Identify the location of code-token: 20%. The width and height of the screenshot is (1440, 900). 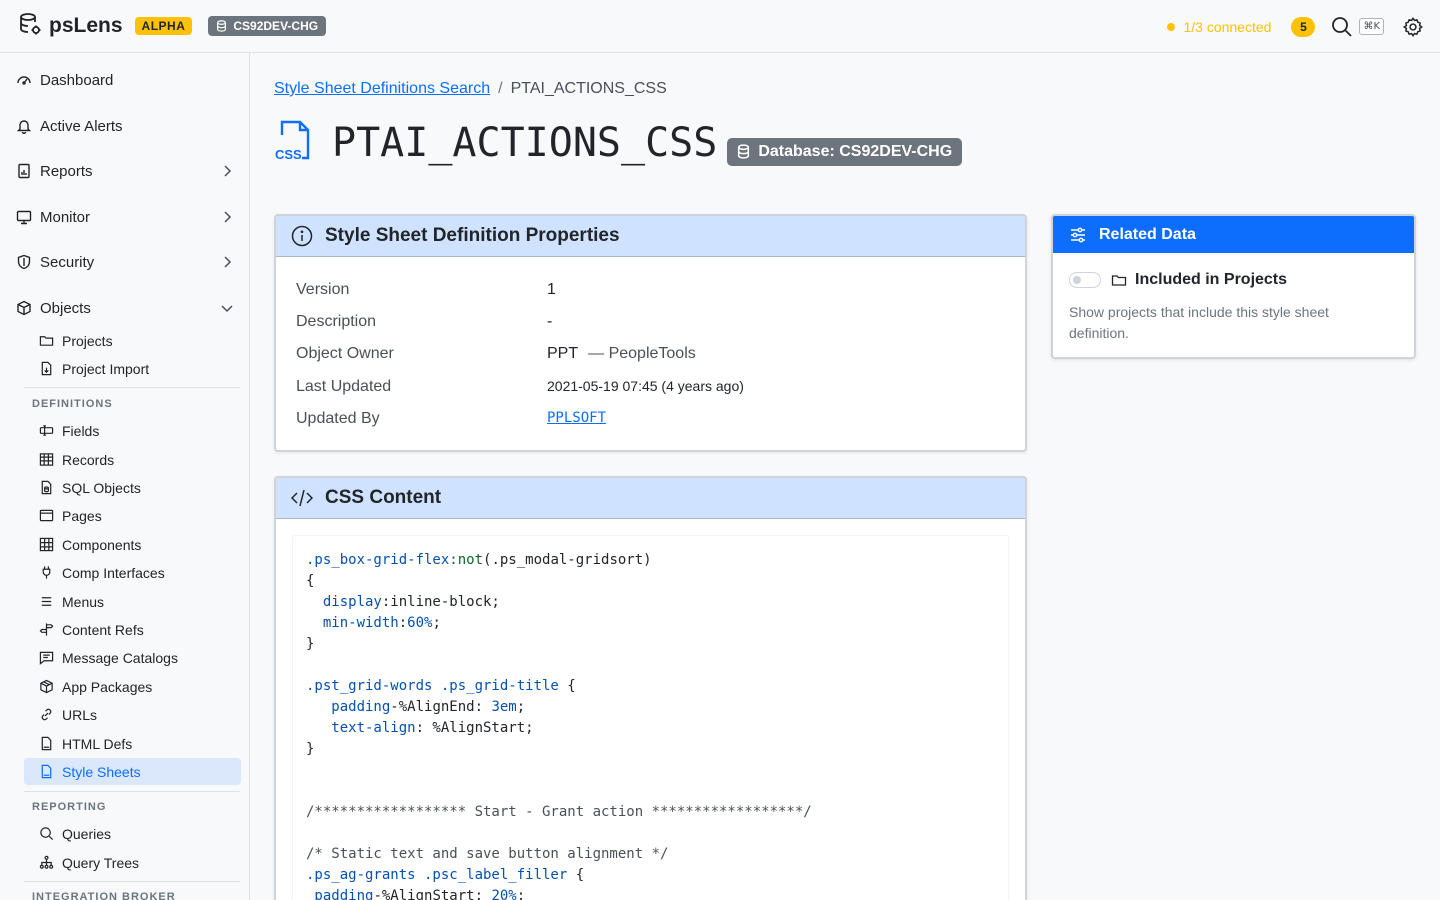
(504, 894).